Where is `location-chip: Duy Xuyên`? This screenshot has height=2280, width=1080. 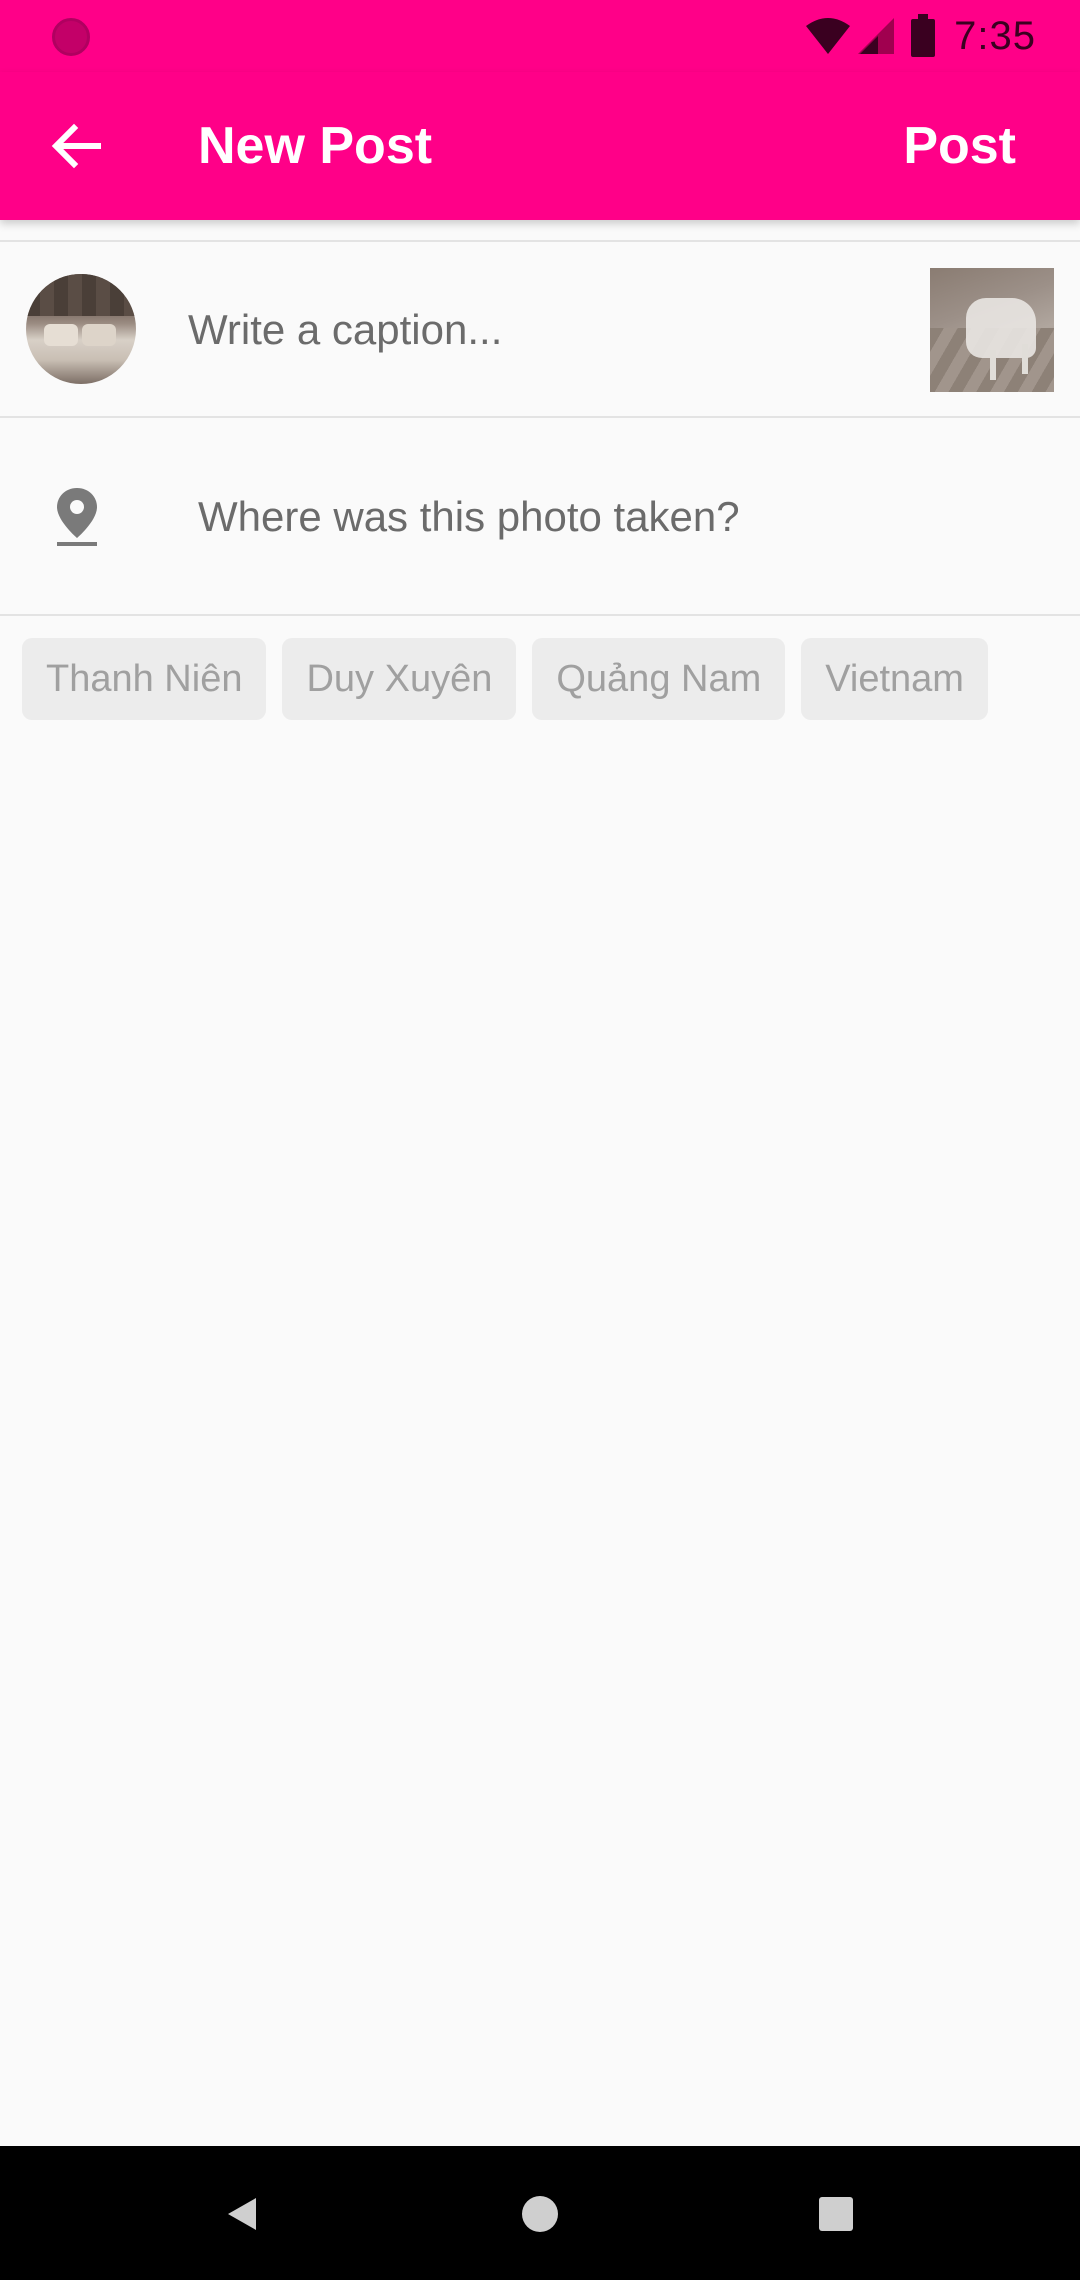
location-chip: Duy Xuyên is located at coordinates (399, 679).